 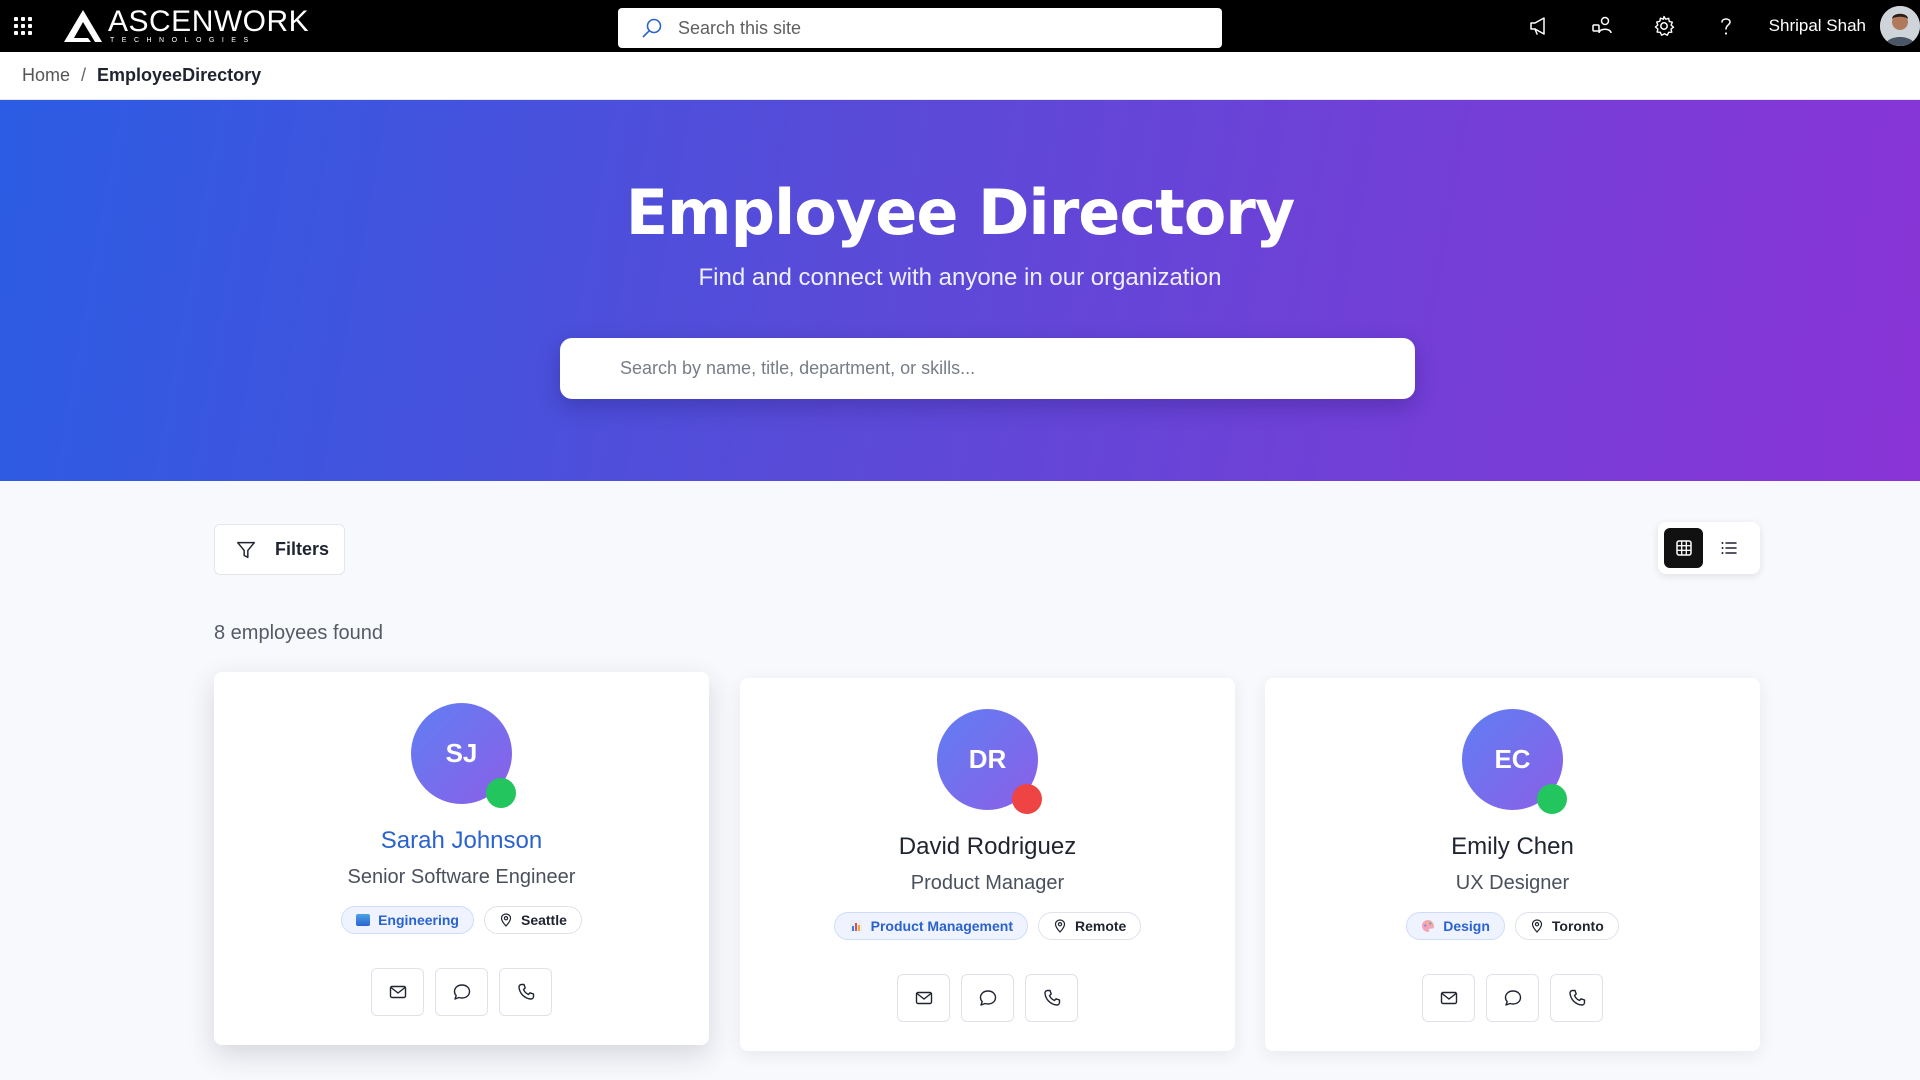 What do you see at coordinates (1537, 26) in the screenshot?
I see `megaphone-icon` at bounding box center [1537, 26].